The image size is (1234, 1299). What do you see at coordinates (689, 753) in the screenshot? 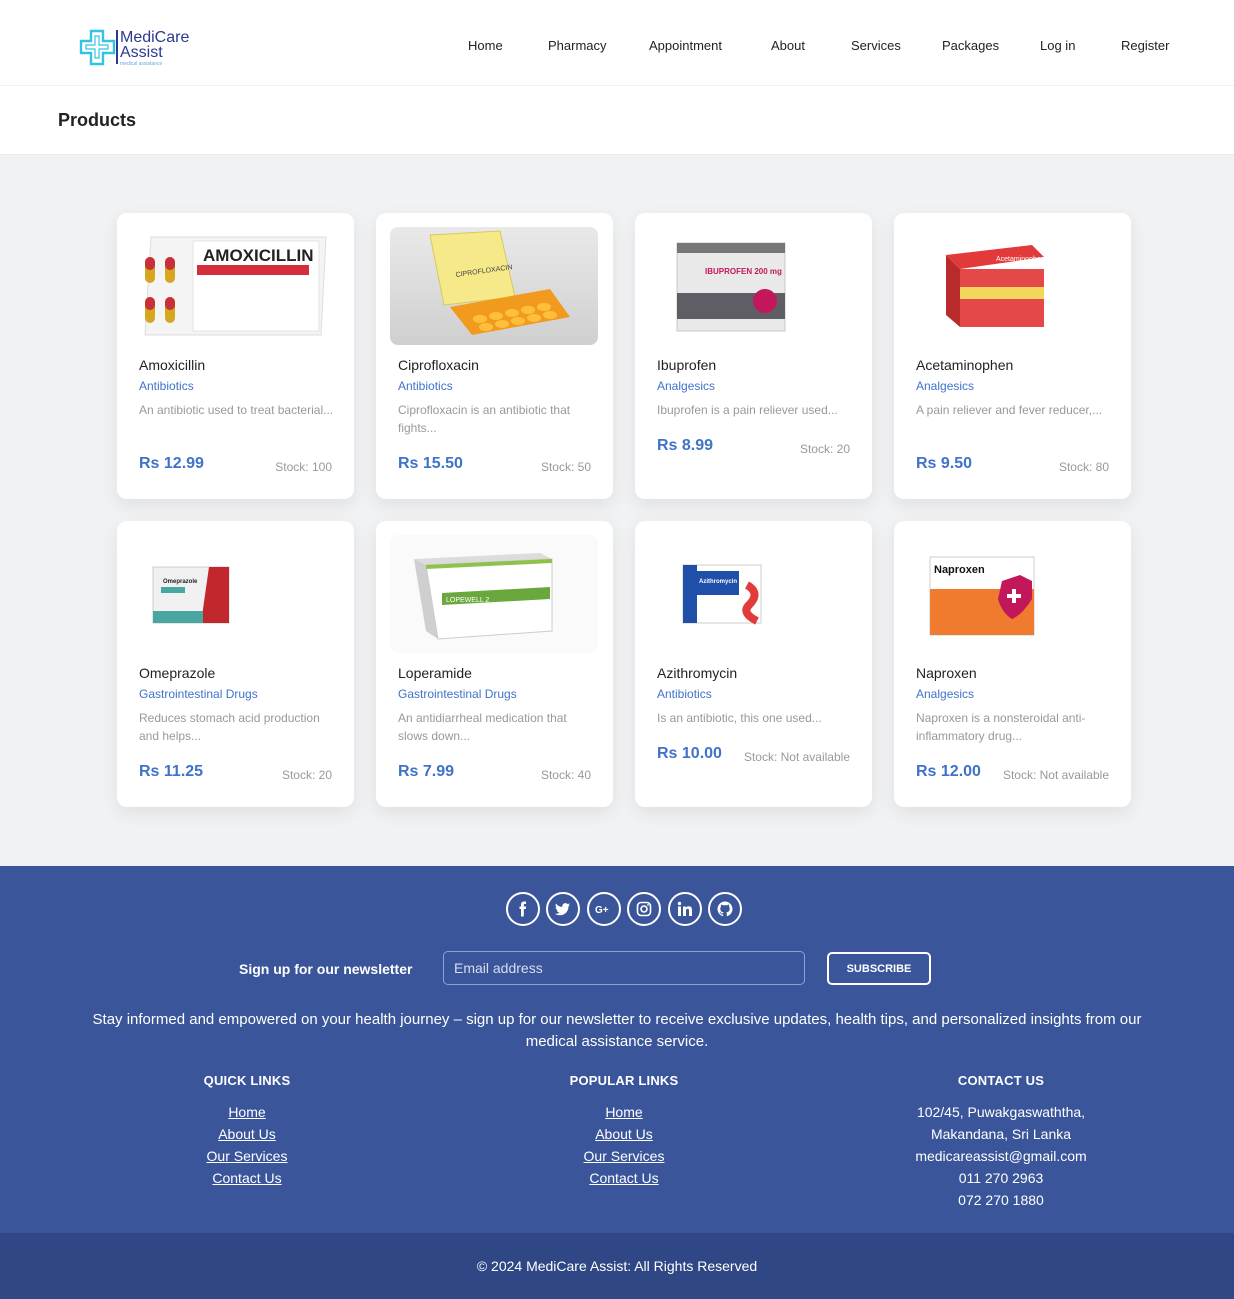
I see `product-price: Rs 10.00` at bounding box center [689, 753].